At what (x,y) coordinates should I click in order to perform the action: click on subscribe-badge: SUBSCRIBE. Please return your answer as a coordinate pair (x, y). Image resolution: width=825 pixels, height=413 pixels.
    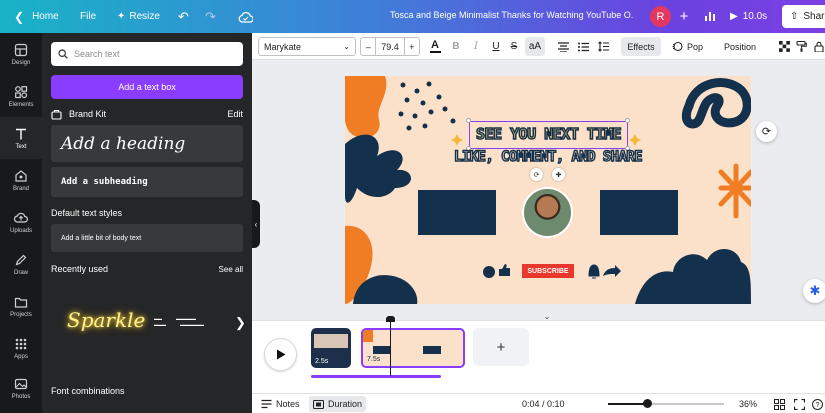
    Looking at the image, I should click on (548, 271).